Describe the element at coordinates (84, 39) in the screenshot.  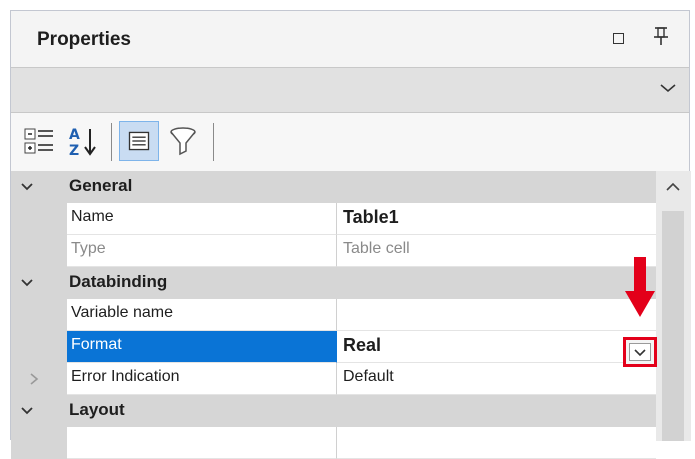
I see `panel-title: Properties` at that location.